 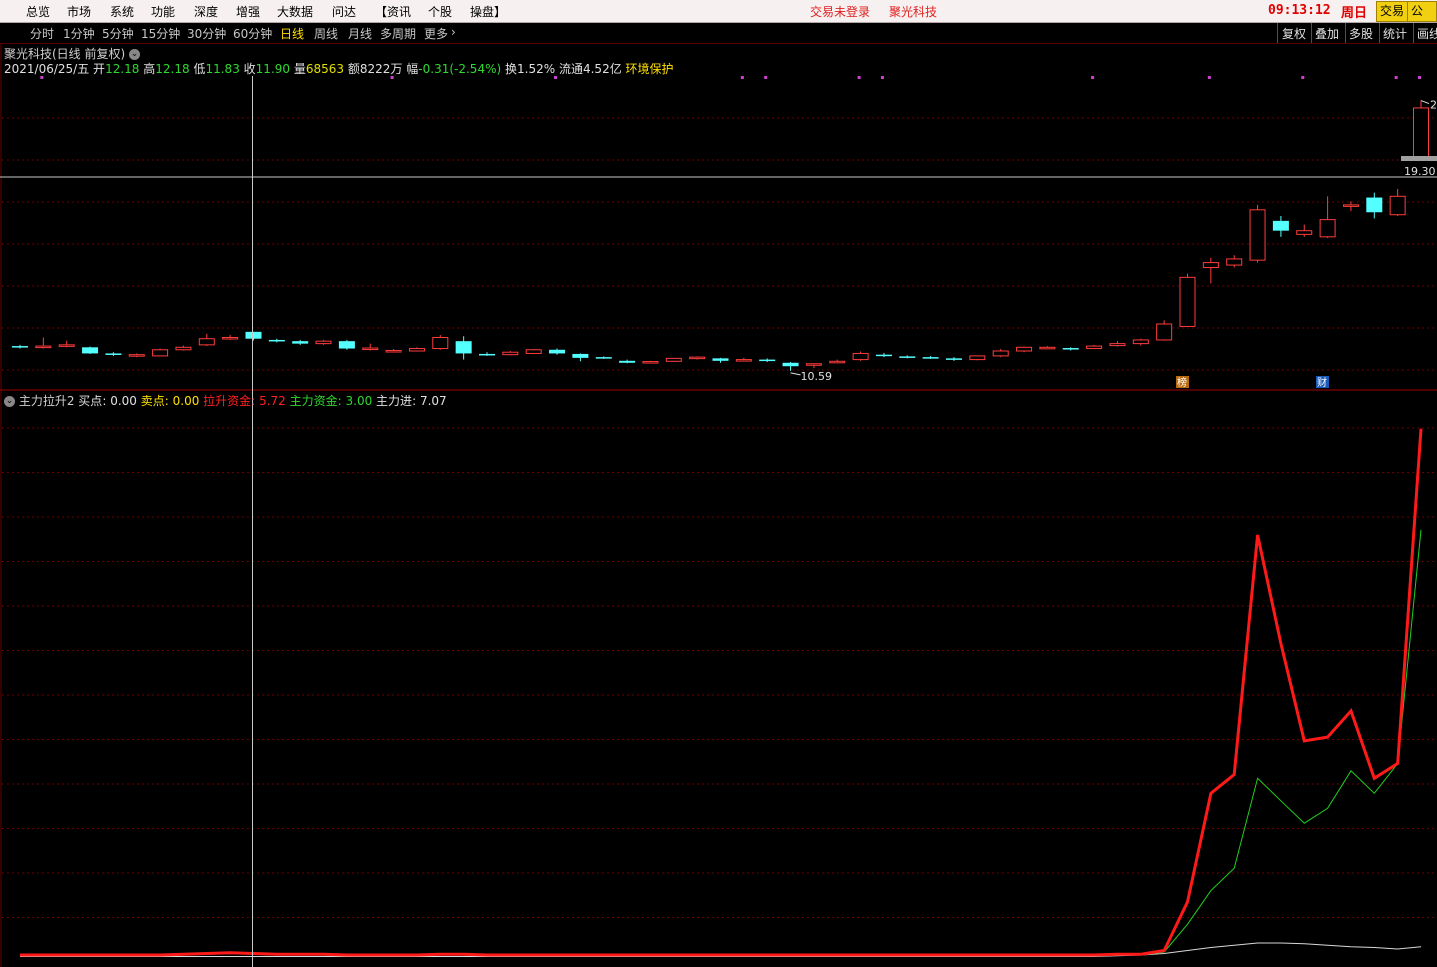 I want to click on indicator-name: 主力拉升2, so click(x=47, y=401).